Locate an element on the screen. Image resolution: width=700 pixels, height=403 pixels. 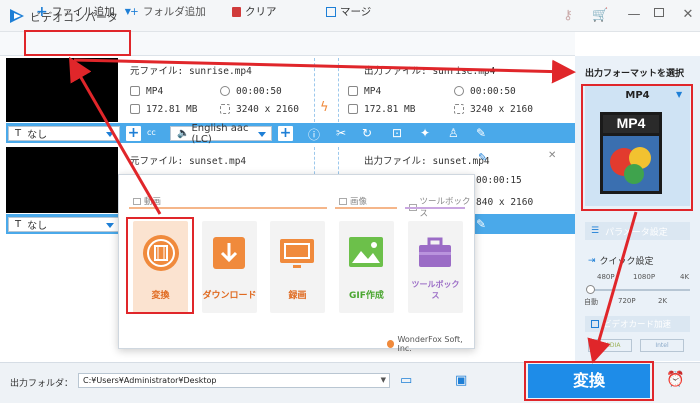
arrow-to-add-file is located at coordinates (115, 135).